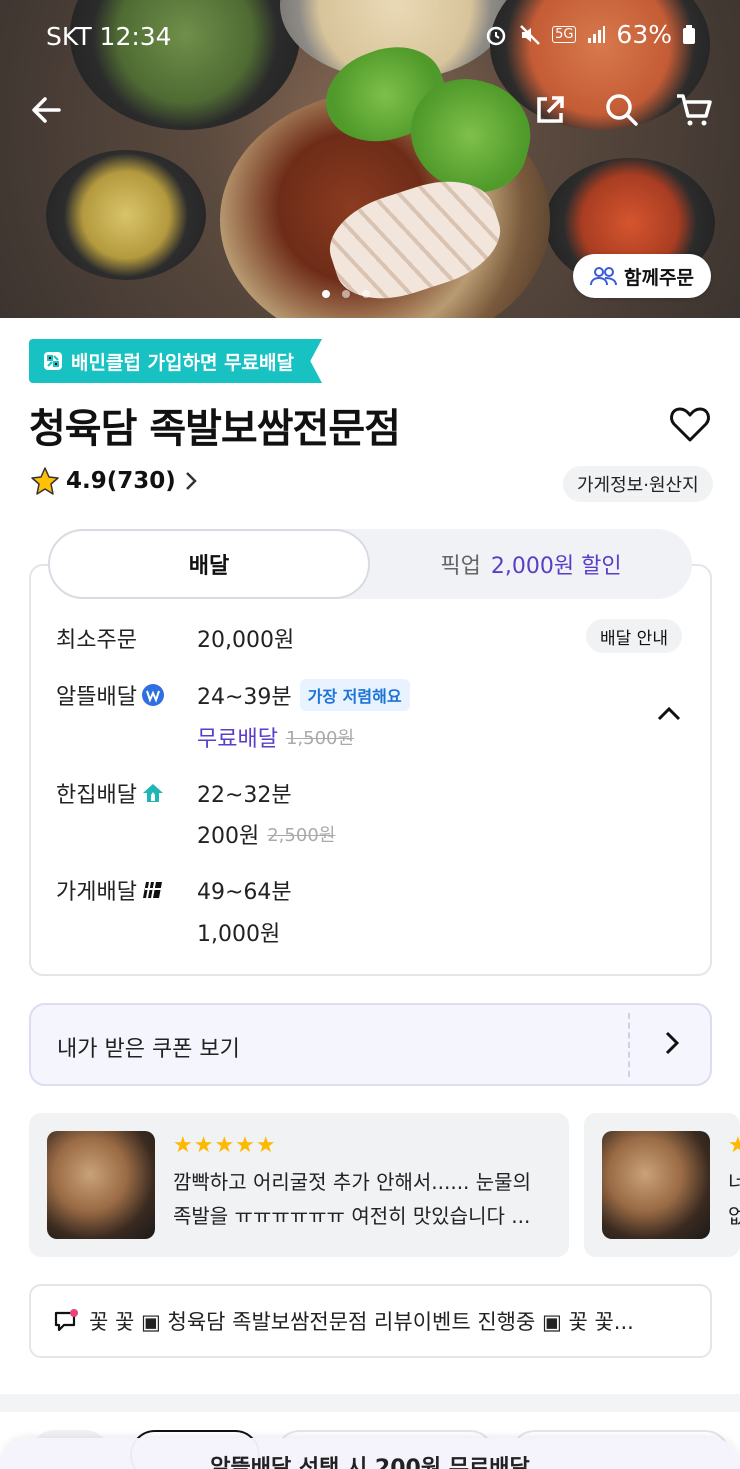 Image resolution: width=740 pixels, height=1469 pixels. What do you see at coordinates (66, 1320) in the screenshot?
I see `notice-icon` at bounding box center [66, 1320].